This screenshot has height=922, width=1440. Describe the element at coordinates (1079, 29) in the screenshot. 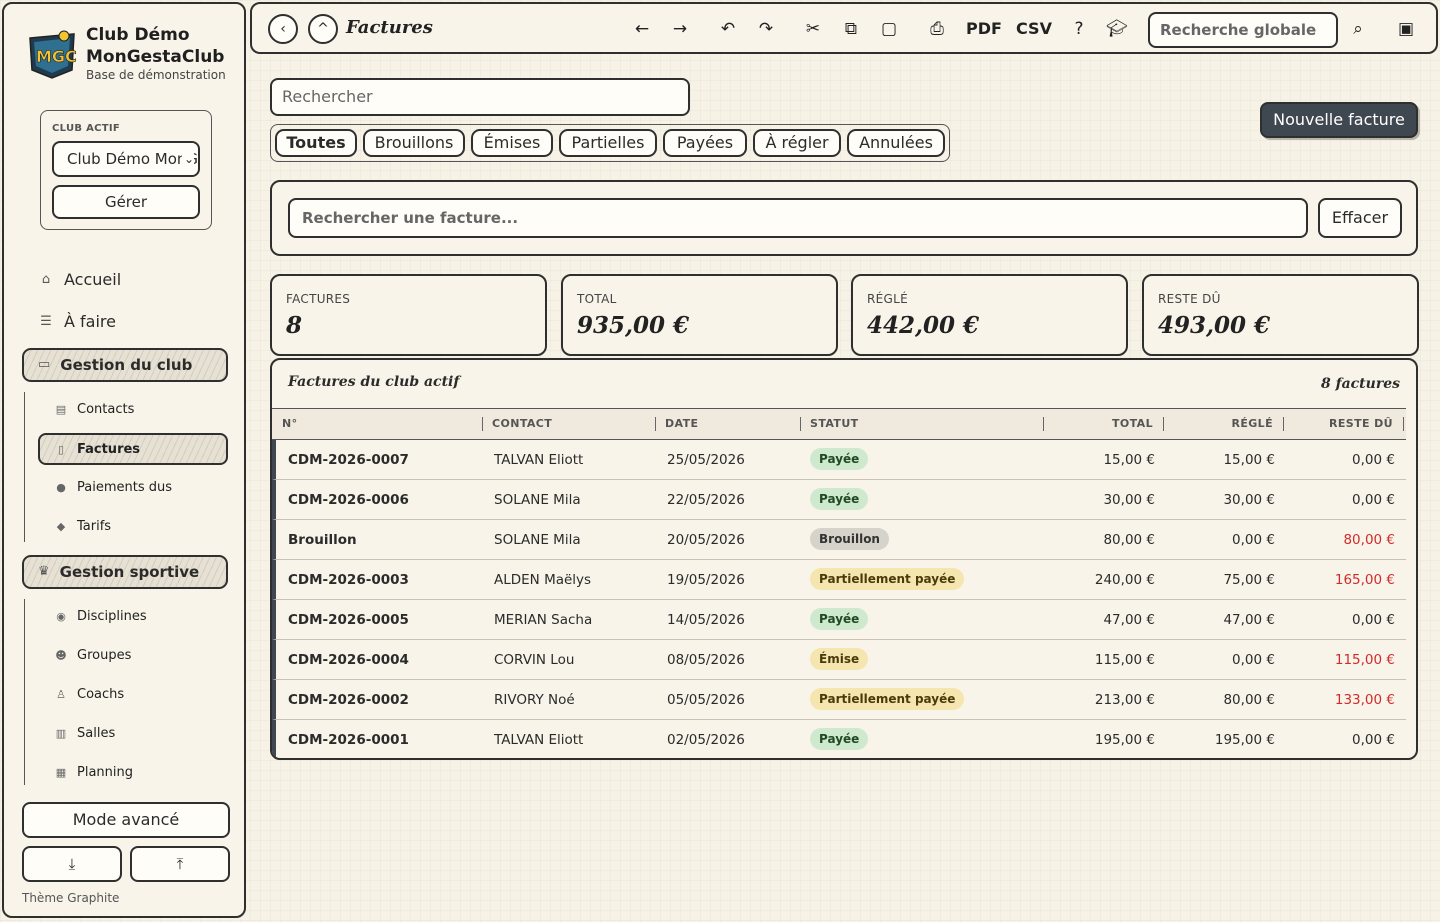

I see `help-icon: ?` at that location.